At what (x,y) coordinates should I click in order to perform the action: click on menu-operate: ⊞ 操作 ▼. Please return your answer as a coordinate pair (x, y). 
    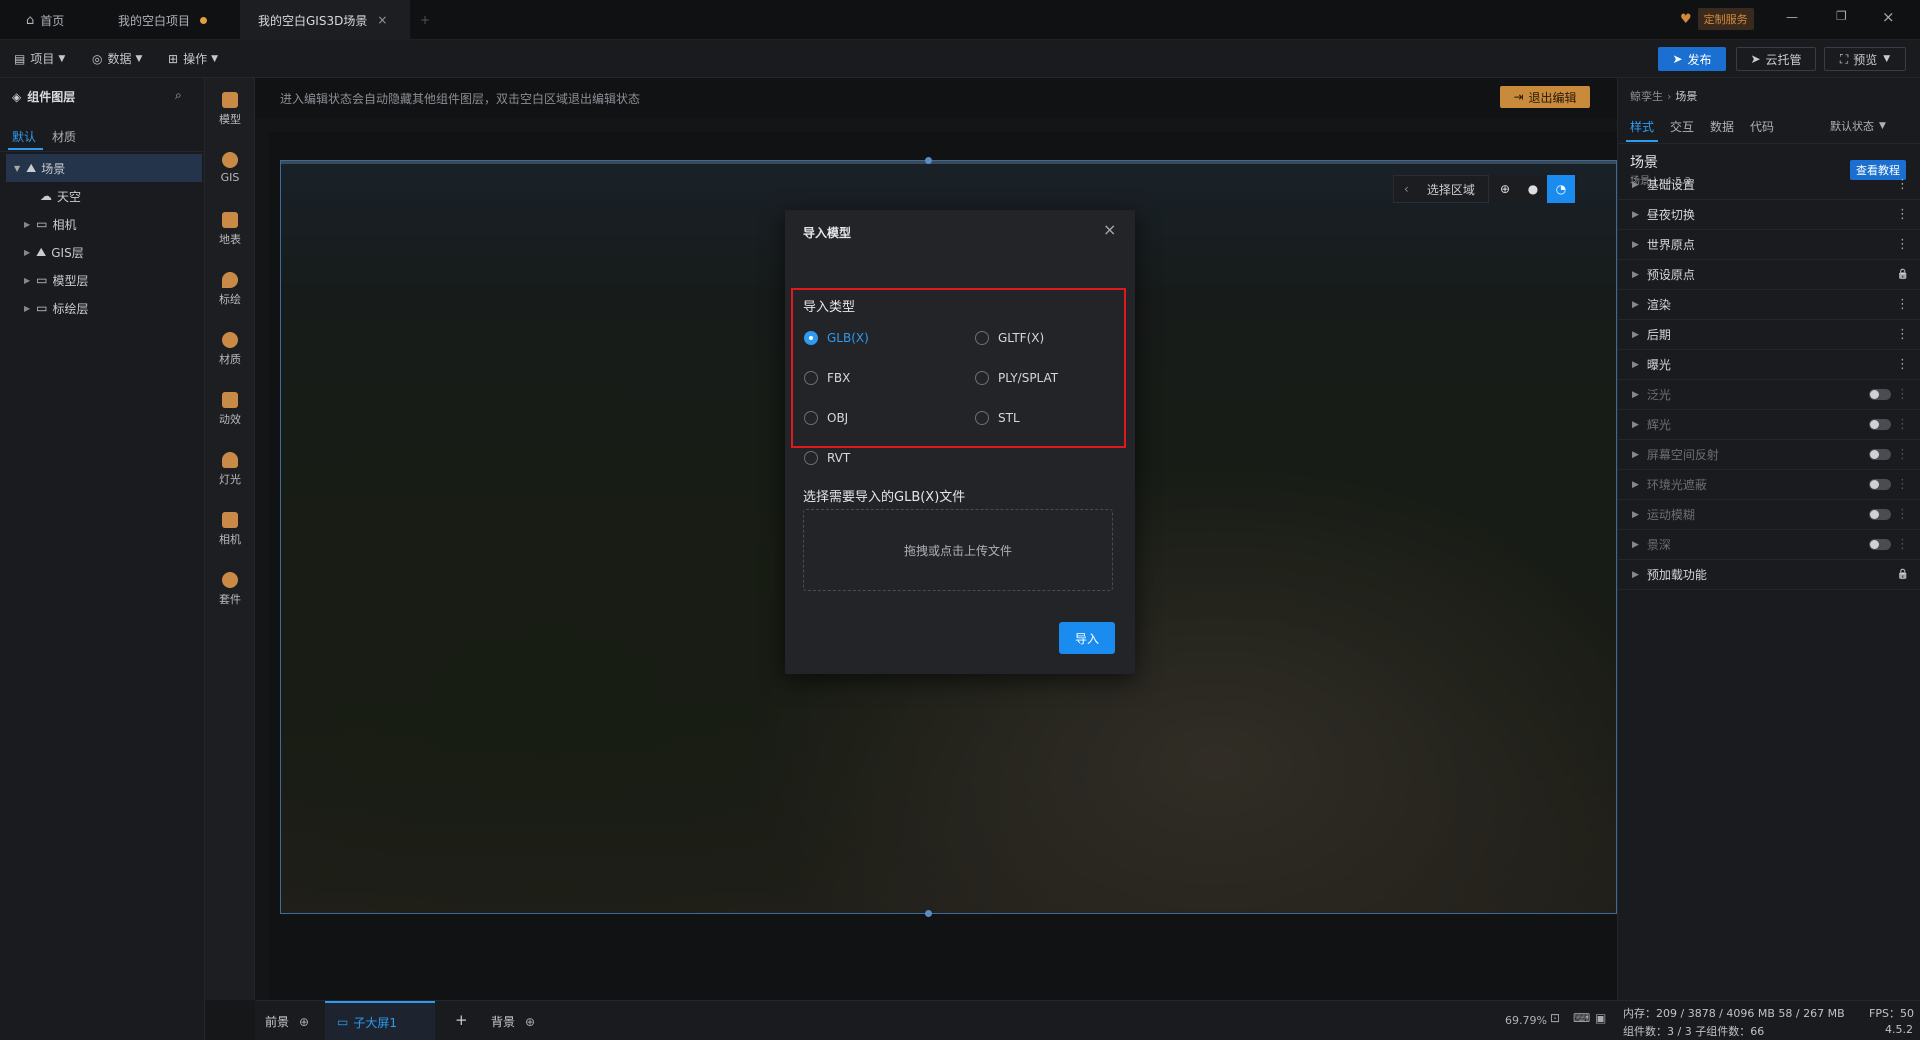
    Looking at the image, I should click on (193, 58).